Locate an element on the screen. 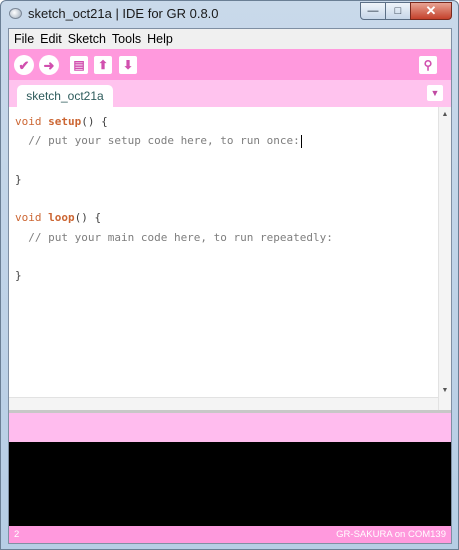 This screenshot has height=550, width=459. menu-bar: File Edit Sketch Tools Help is located at coordinates (230, 39).